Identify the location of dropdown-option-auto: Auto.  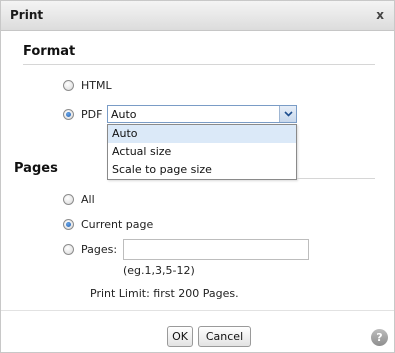
(202, 134).